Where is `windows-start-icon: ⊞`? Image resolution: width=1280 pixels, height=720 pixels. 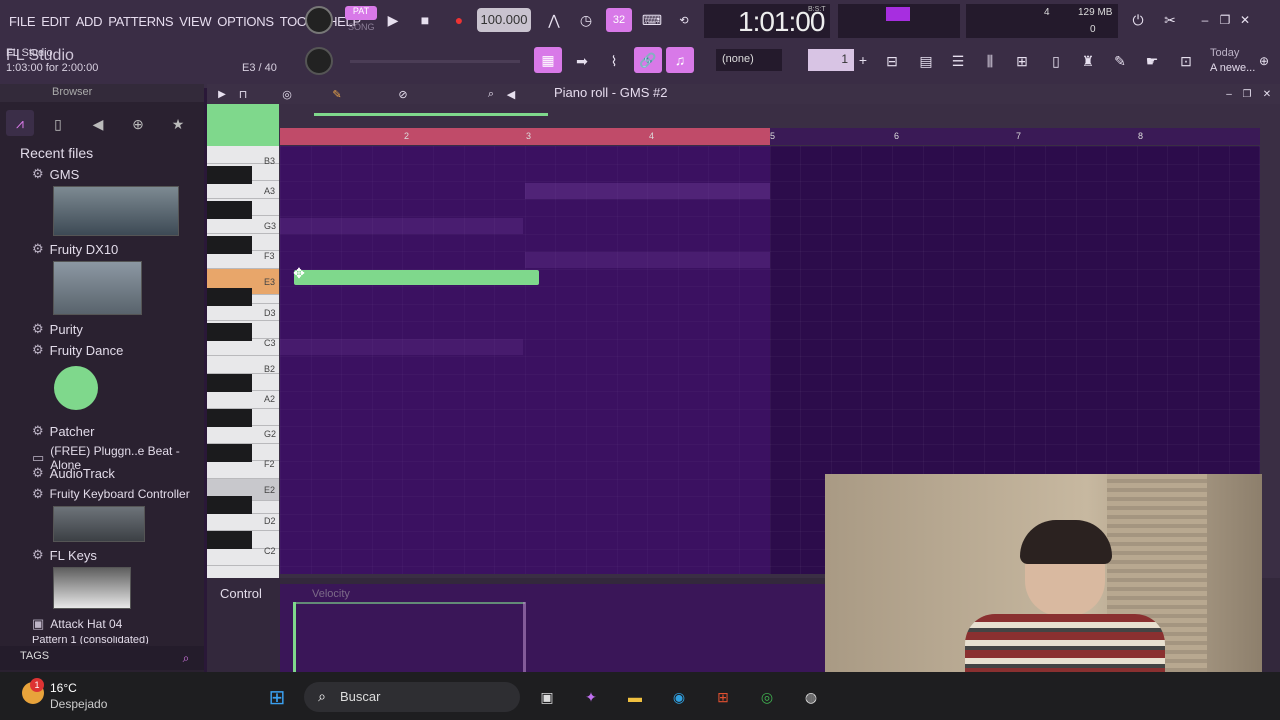
windows-start-icon: ⊞ is located at coordinates (277, 697).